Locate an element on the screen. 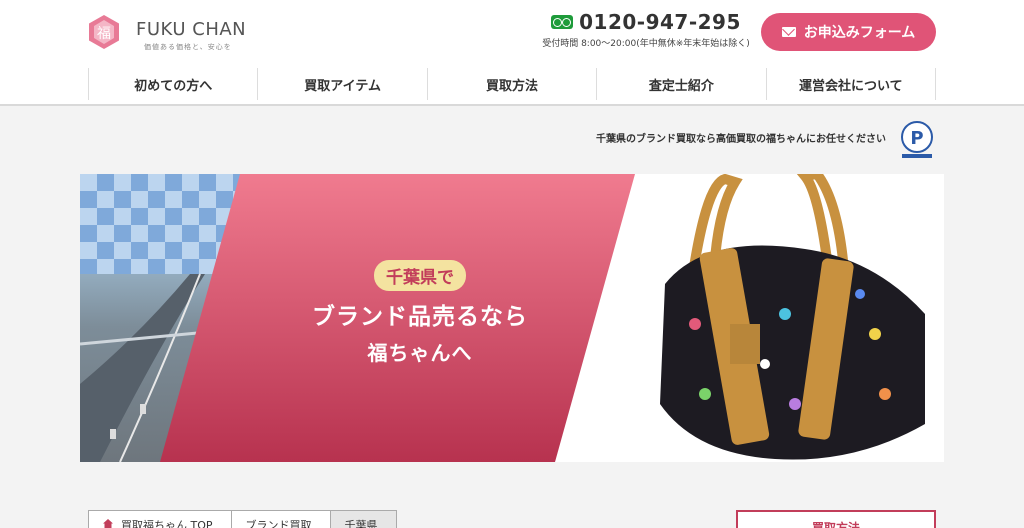  logo: 福 FUKU CHAN 価値ある価格と、安心を is located at coordinates (166, 33).